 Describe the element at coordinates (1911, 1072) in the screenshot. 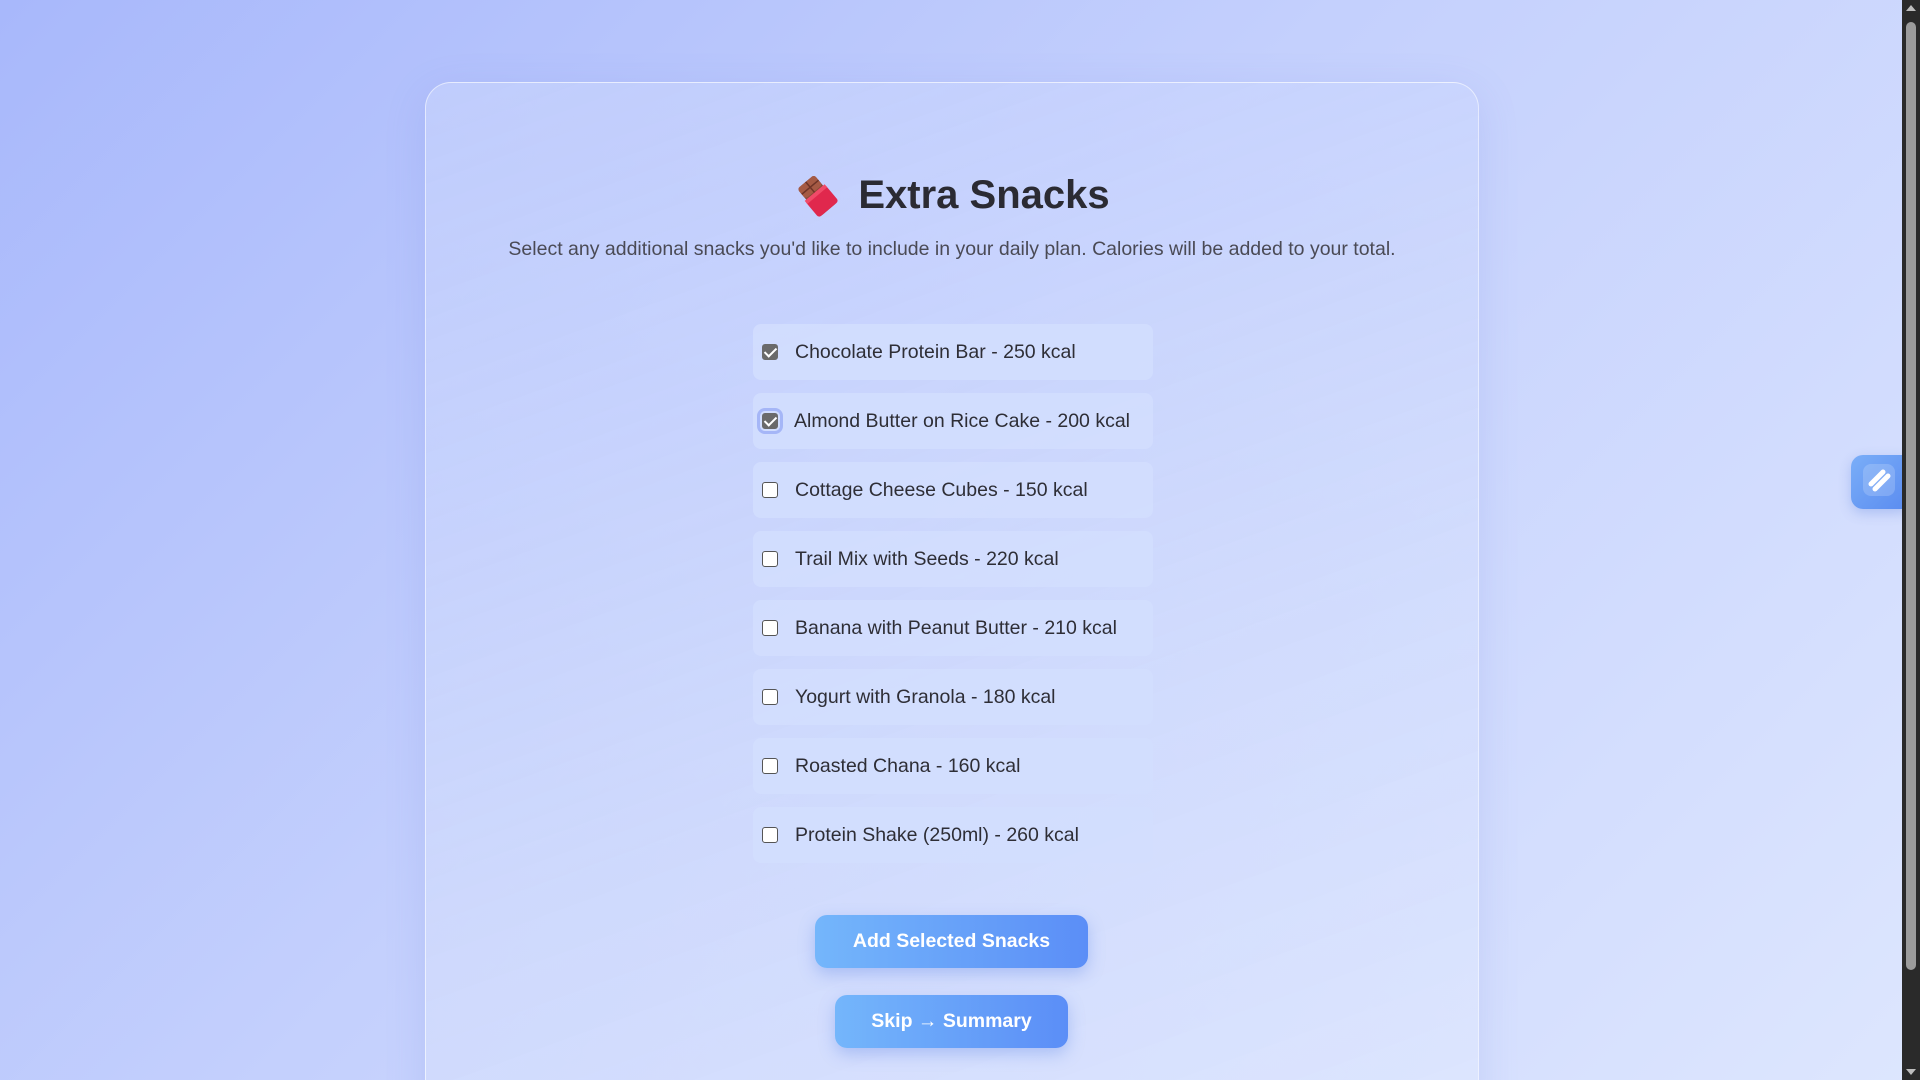

I see `scroll-down-icon` at that location.